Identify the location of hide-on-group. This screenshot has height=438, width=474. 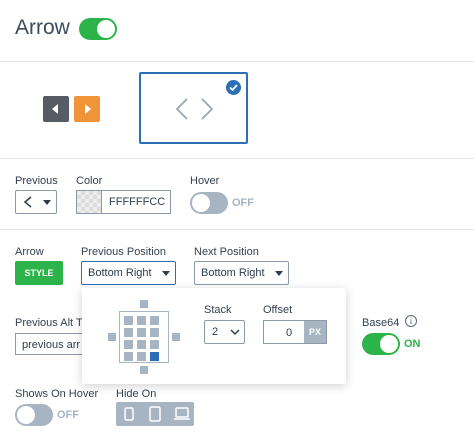
(155, 414).